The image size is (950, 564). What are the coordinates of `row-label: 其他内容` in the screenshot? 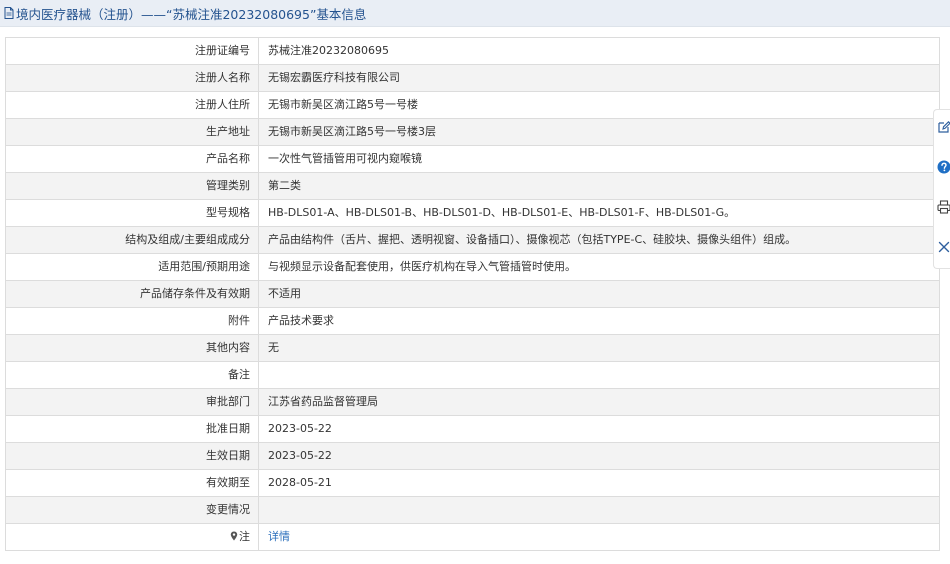 It's located at (132, 348).